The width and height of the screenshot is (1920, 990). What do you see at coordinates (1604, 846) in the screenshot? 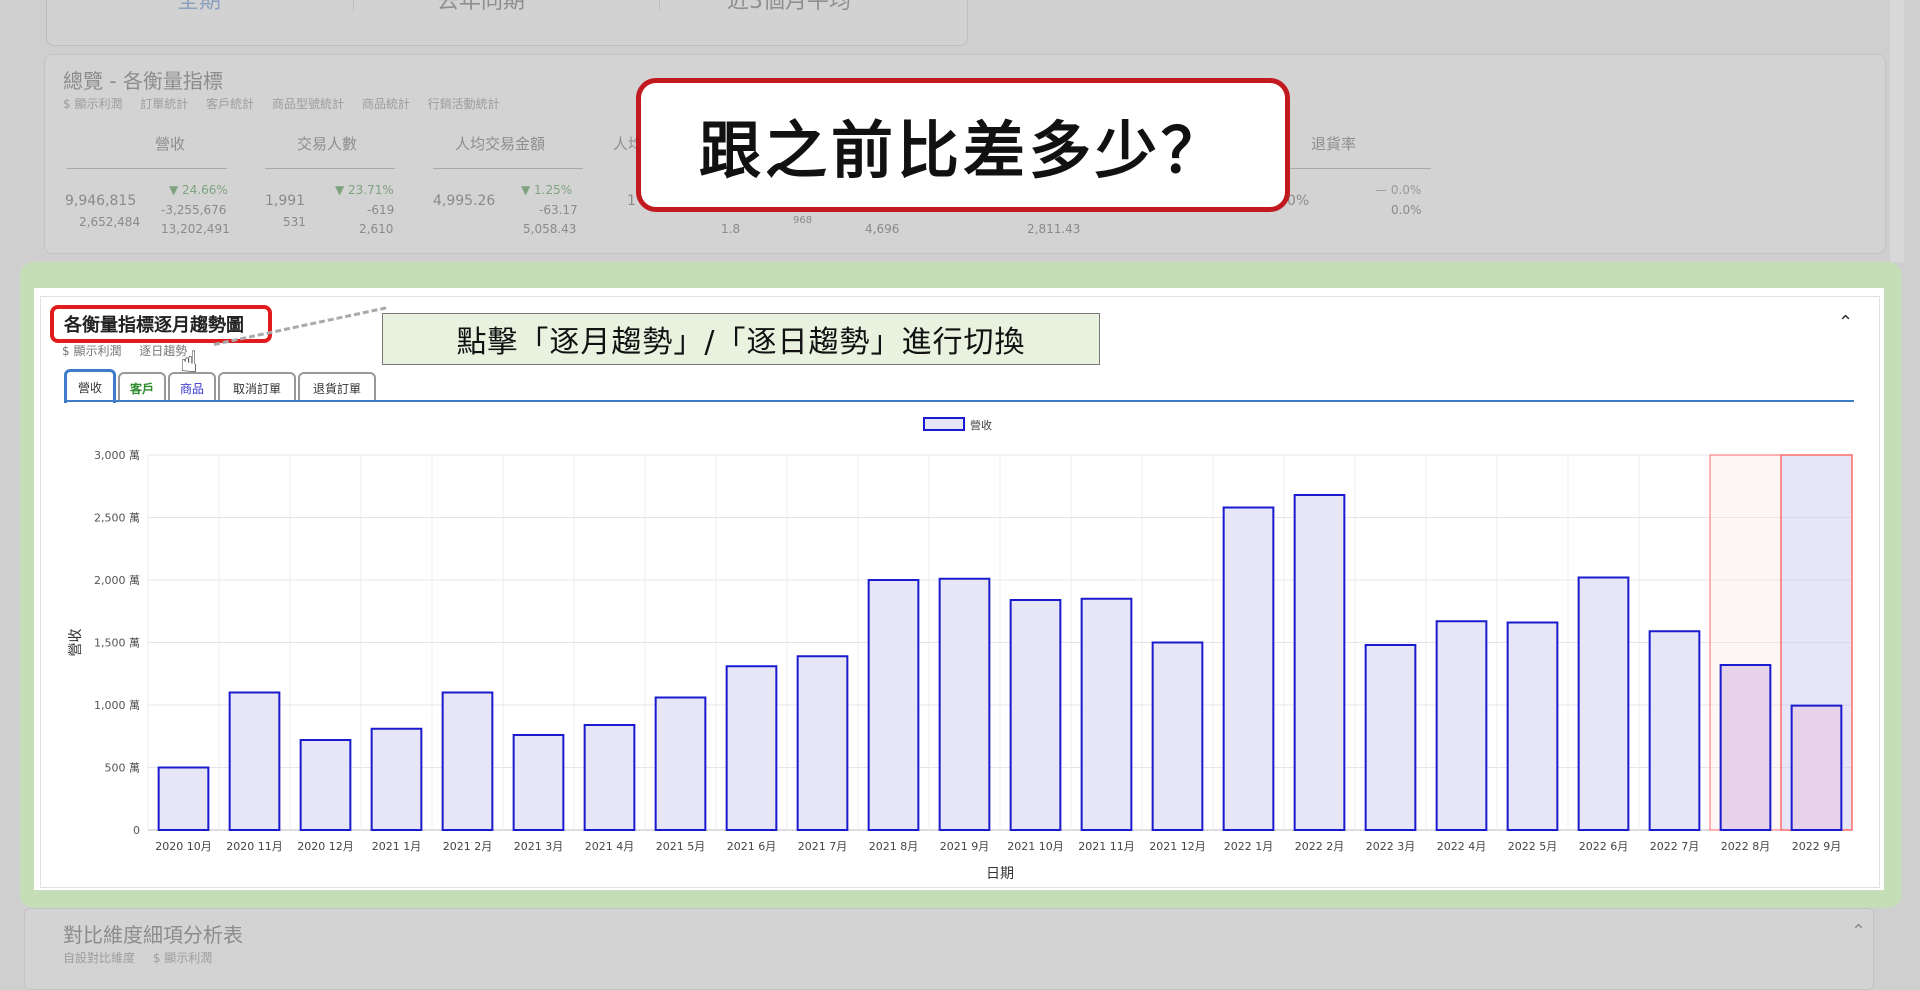
I see `x-tick-label: 2022 6月` at bounding box center [1604, 846].